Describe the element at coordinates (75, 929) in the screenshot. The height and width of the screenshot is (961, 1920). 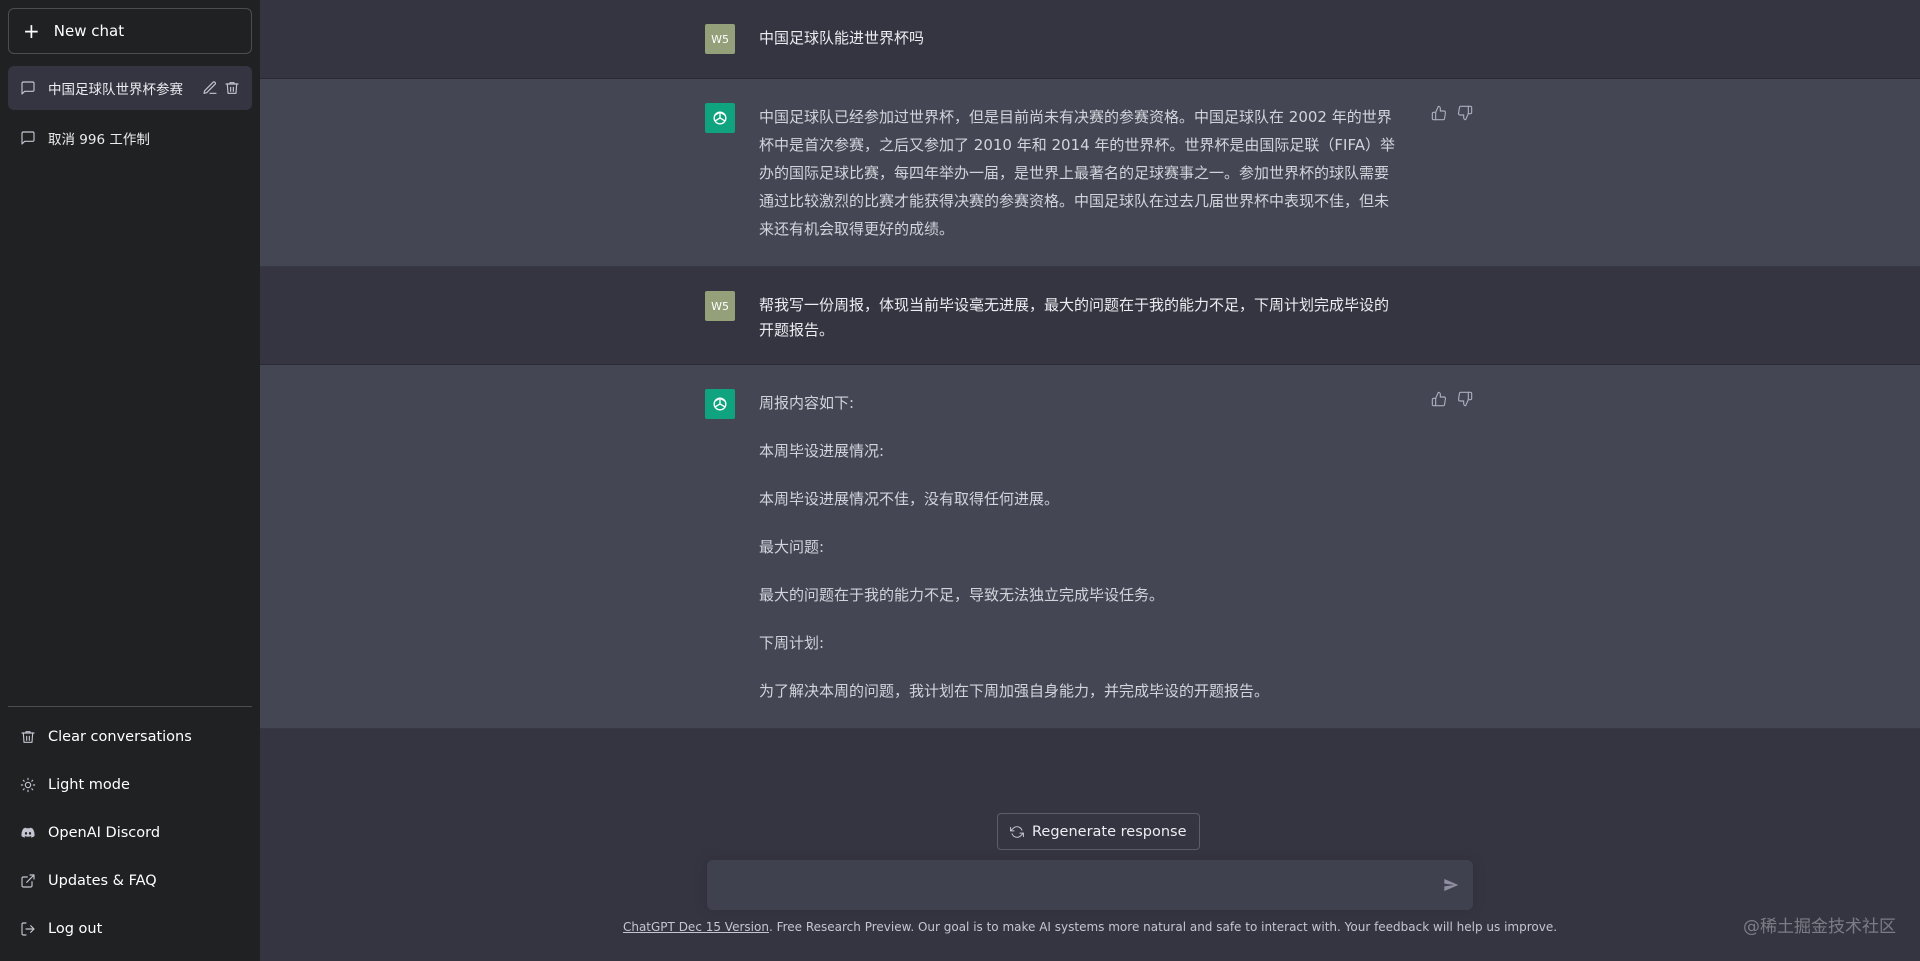
I see `log-out-label: Log out` at that location.